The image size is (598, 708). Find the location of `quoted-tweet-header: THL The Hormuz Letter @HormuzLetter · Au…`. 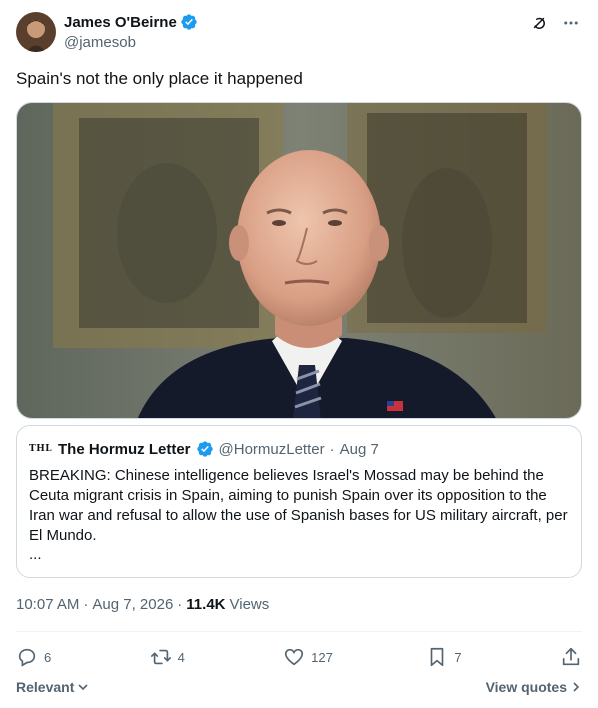

quoted-tweet-header: THL The Hormuz Letter @HormuzLetter · Au… is located at coordinates (299, 449).